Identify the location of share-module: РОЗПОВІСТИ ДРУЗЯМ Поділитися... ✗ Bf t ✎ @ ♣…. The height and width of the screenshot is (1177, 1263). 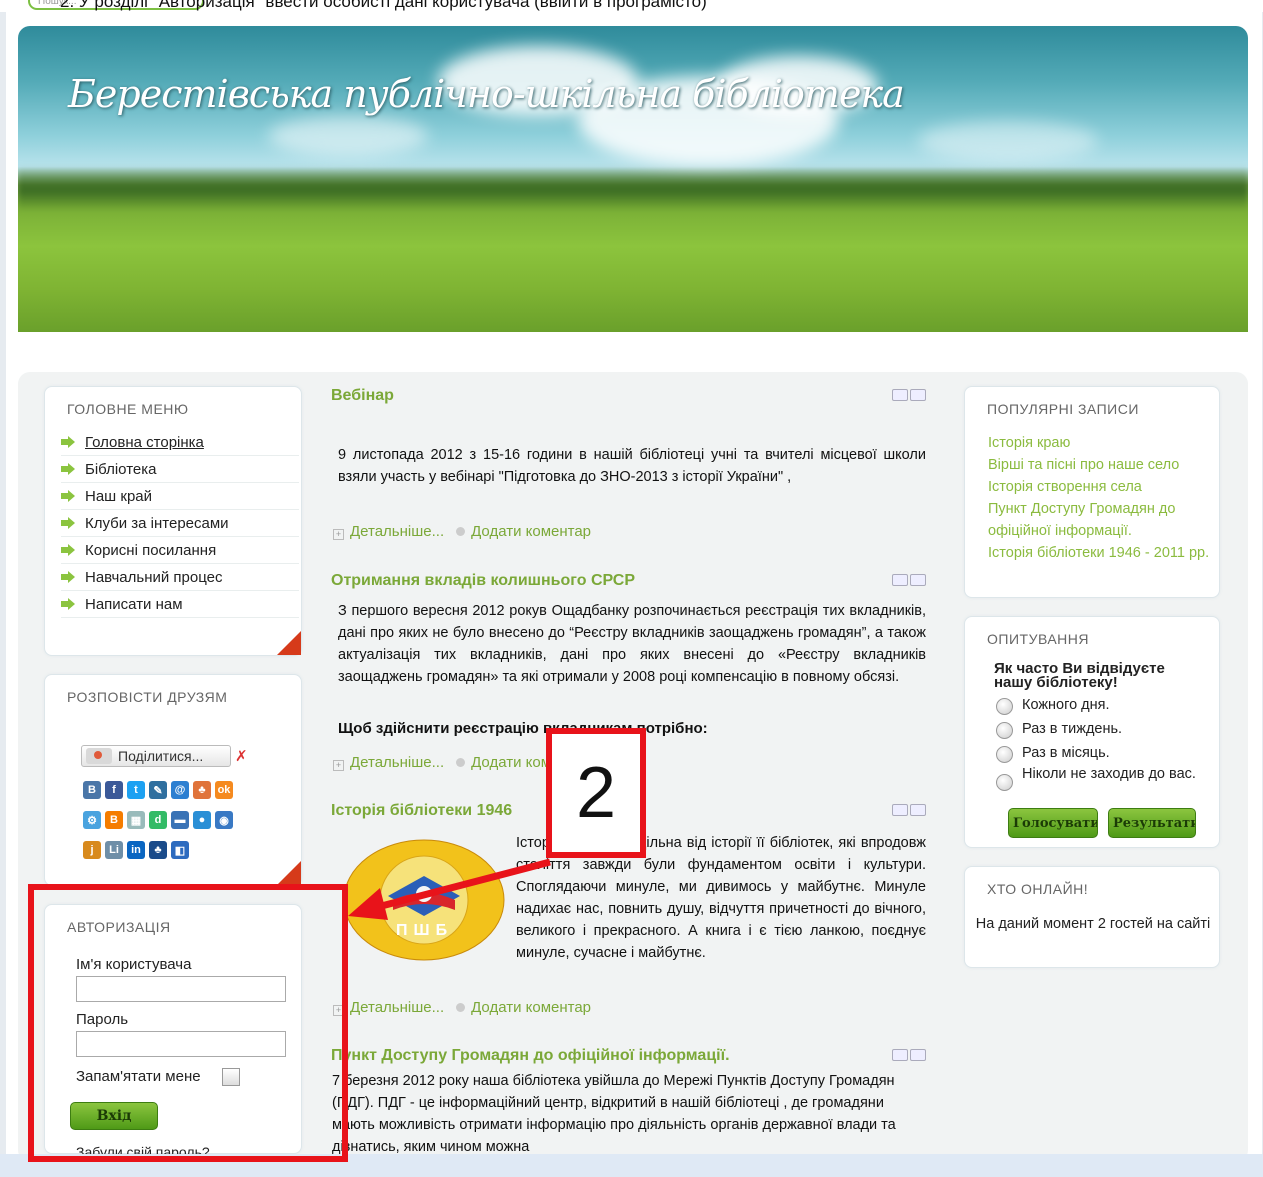
(173, 780).